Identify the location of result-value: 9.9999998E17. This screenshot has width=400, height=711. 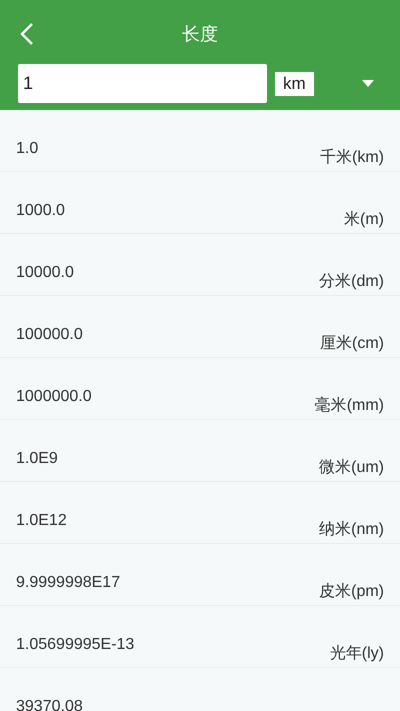
(68, 583).